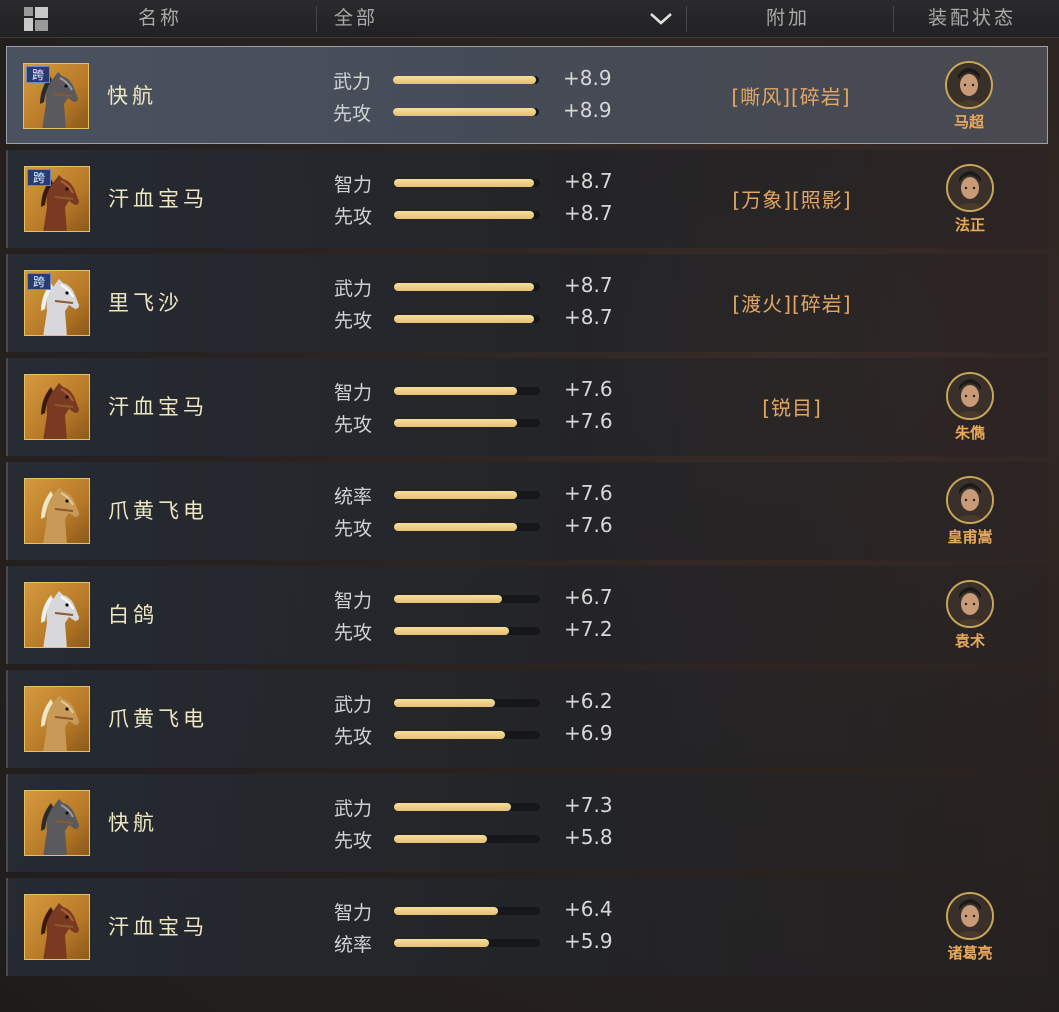  Describe the element at coordinates (527, 927) in the screenshot. I see `mount-row: 汗血宝马 智力 +6.4 统率 +5.9 诸葛亮` at that location.